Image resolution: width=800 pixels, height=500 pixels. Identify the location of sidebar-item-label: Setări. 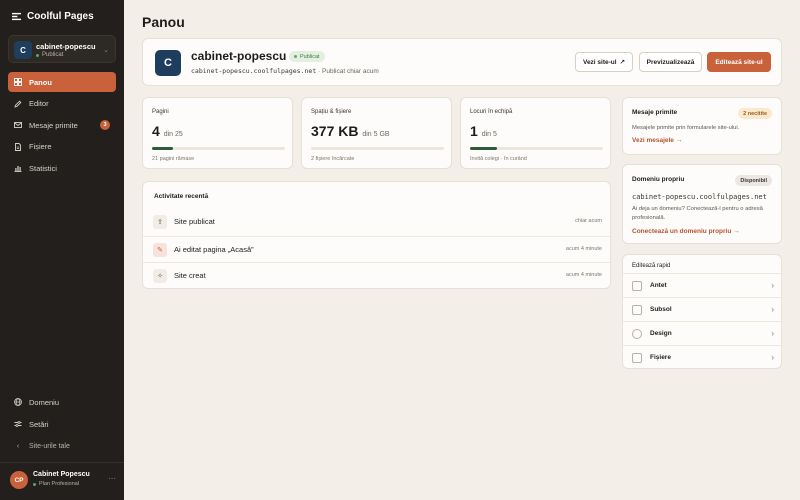
(39, 424).